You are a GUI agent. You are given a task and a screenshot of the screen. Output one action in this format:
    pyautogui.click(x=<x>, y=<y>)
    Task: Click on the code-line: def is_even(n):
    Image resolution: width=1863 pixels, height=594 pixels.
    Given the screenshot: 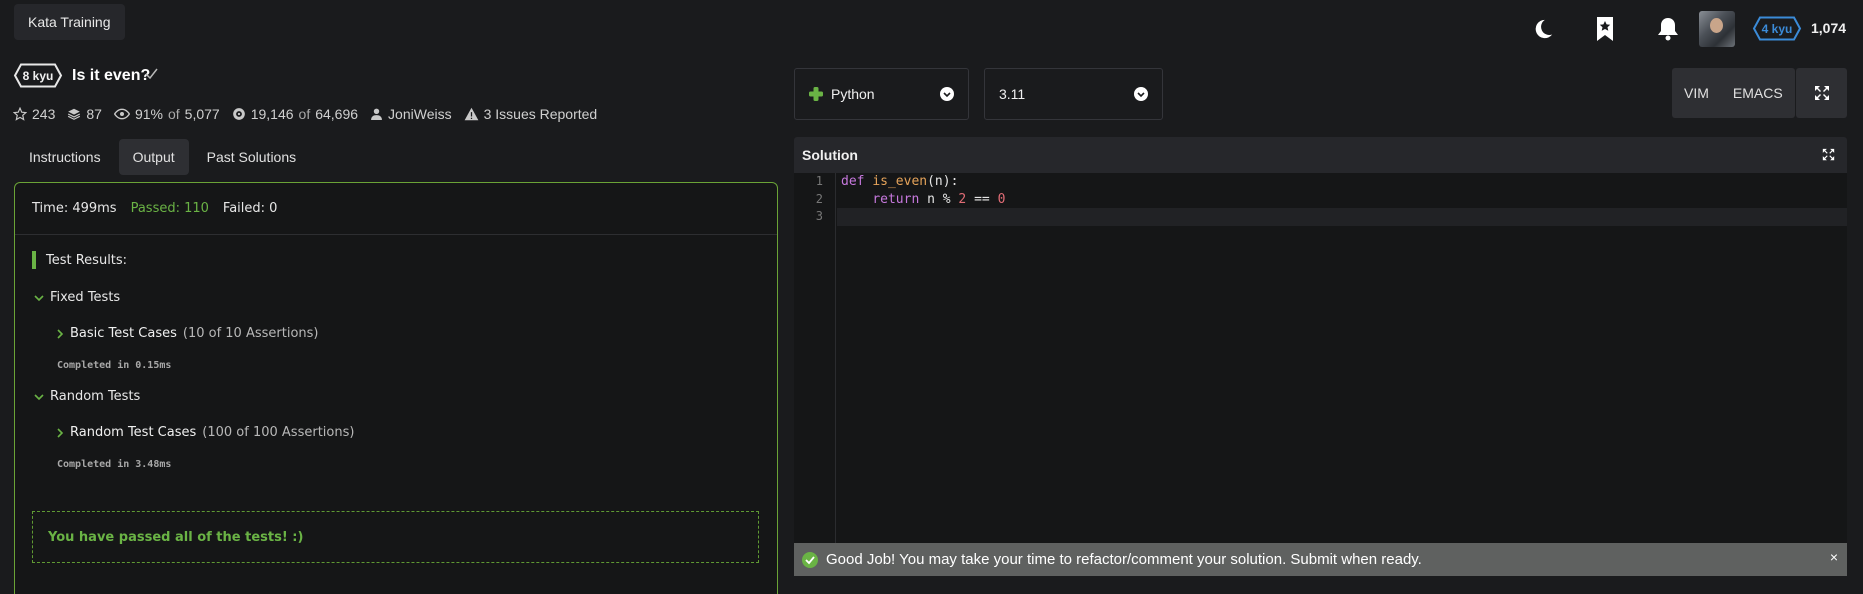 What is the action you would take?
    pyautogui.click(x=1342, y=182)
    